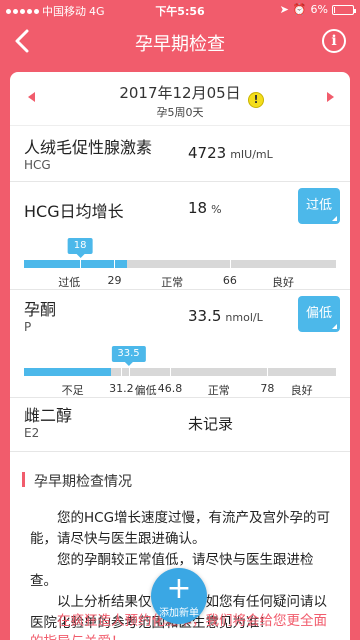 The height and width of the screenshot is (640, 360). I want to click on item-value: 33.5 nmol/L, so click(225, 316).